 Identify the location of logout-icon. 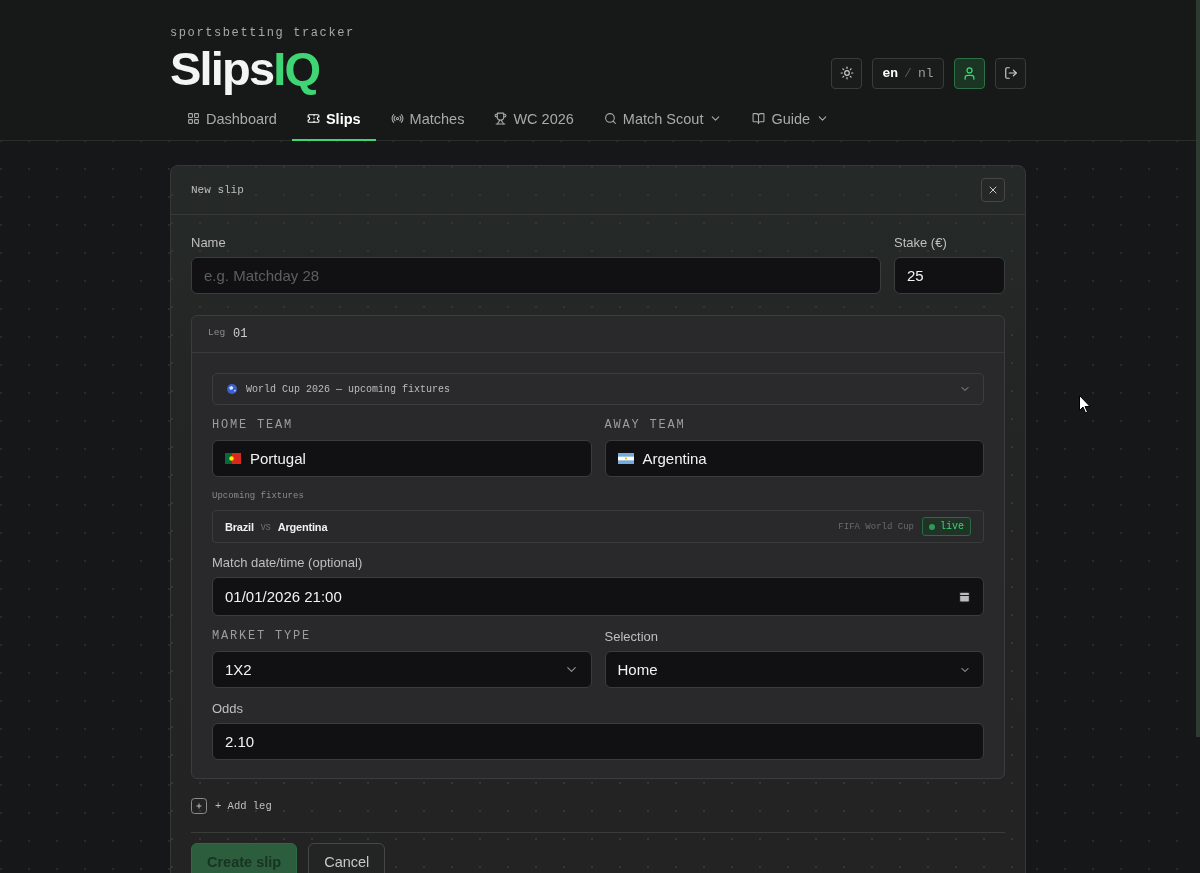
(1010, 73).